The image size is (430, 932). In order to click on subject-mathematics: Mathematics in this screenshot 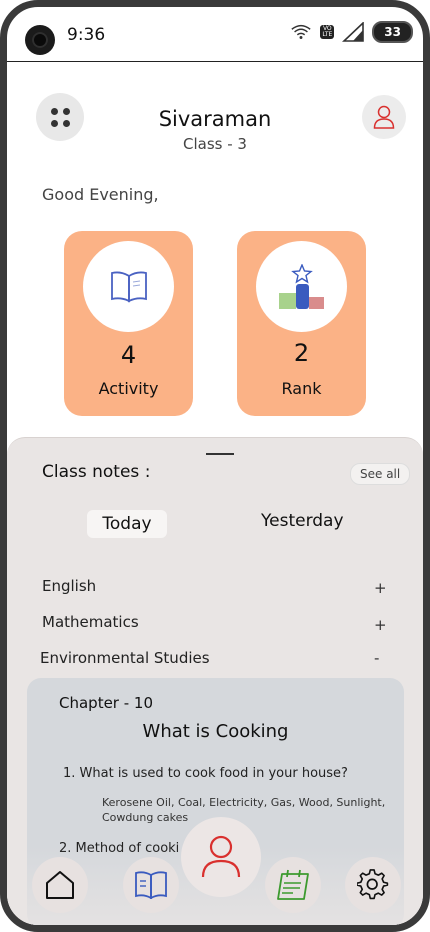, I will do `click(90, 622)`.